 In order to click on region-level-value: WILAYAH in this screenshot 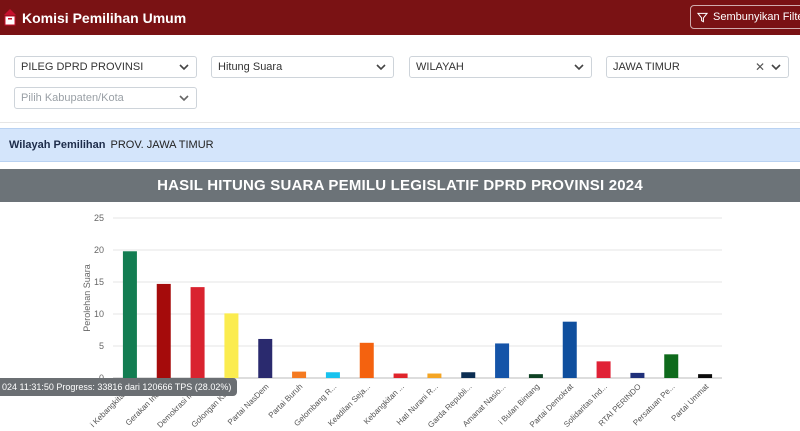, I will do `click(440, 67)`.